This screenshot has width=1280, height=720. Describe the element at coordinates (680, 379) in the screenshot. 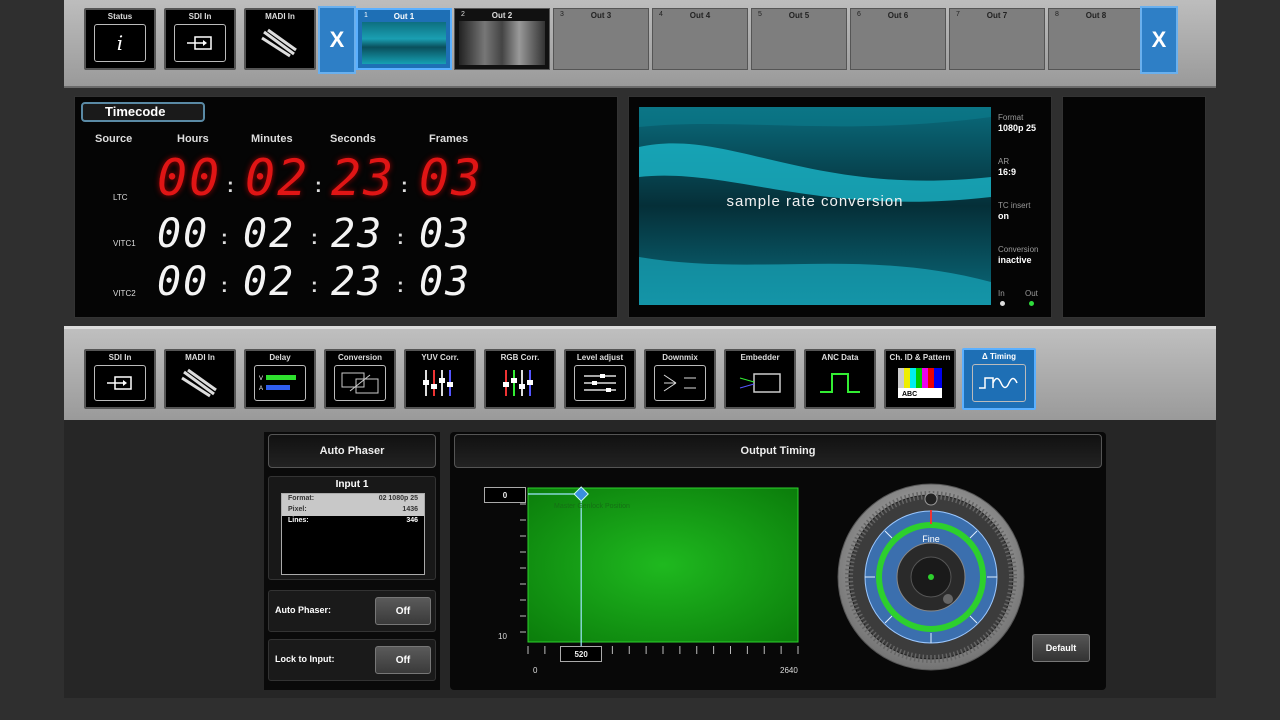

I see `downmix-tile: Downmix` at that location.